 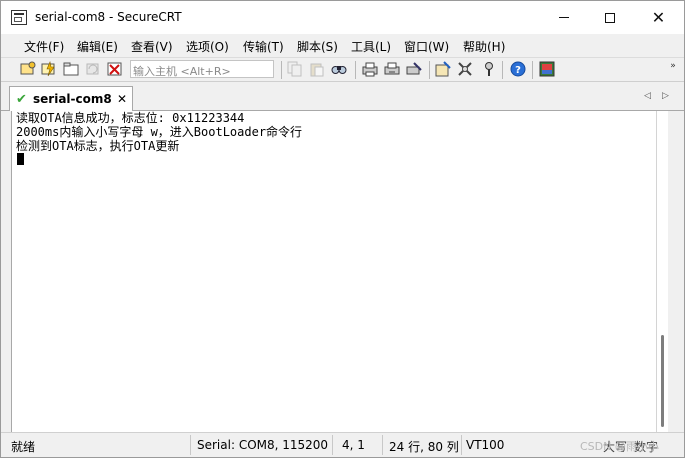 What do you see at coordinates (28, 69) in the screenshot?
I see `connect-icon` at bounding box center [28, 69].